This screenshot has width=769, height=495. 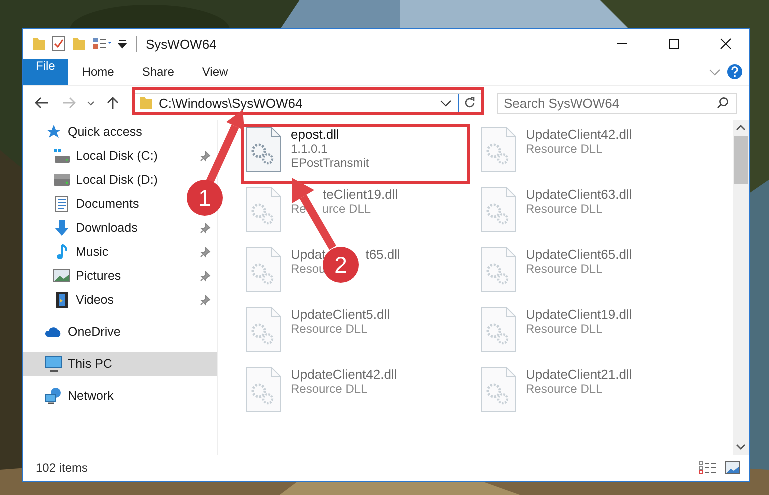 What do you see at coordinates (62, 300) in the screenshot?
I see `film-icon` at bounding box center [62, 300].